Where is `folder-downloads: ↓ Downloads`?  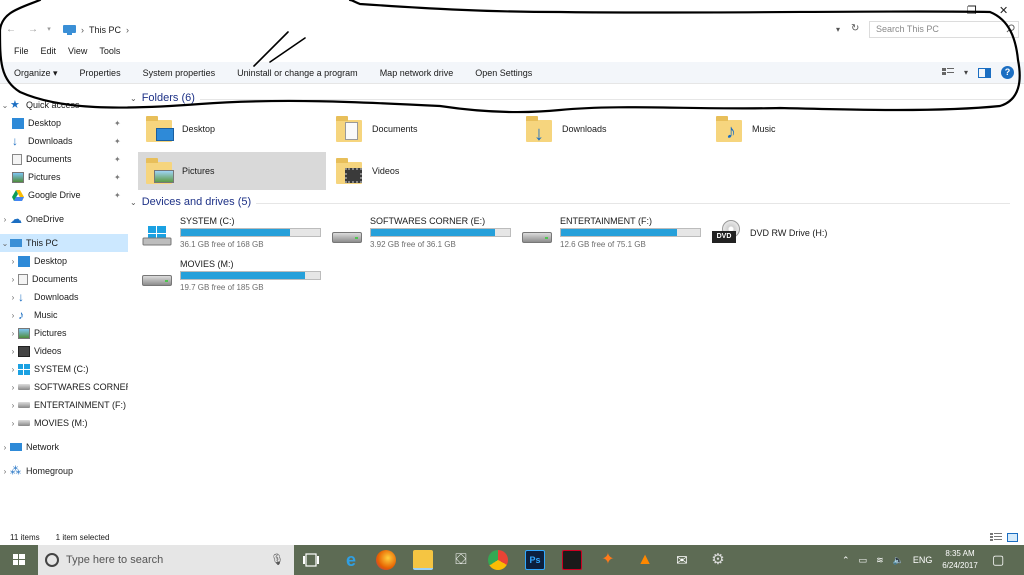
folder-downloads: ↓ Downloads is located at coordinates (612, 129).